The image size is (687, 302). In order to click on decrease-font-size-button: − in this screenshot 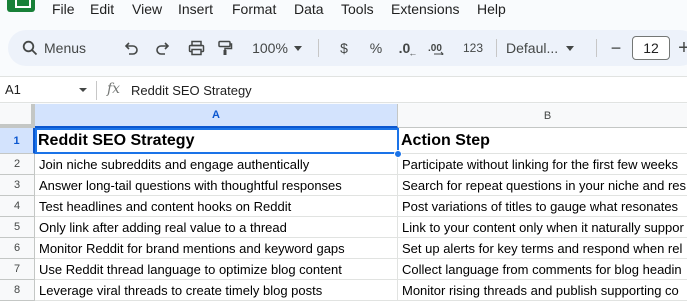, I will do `click(616, 48)`.